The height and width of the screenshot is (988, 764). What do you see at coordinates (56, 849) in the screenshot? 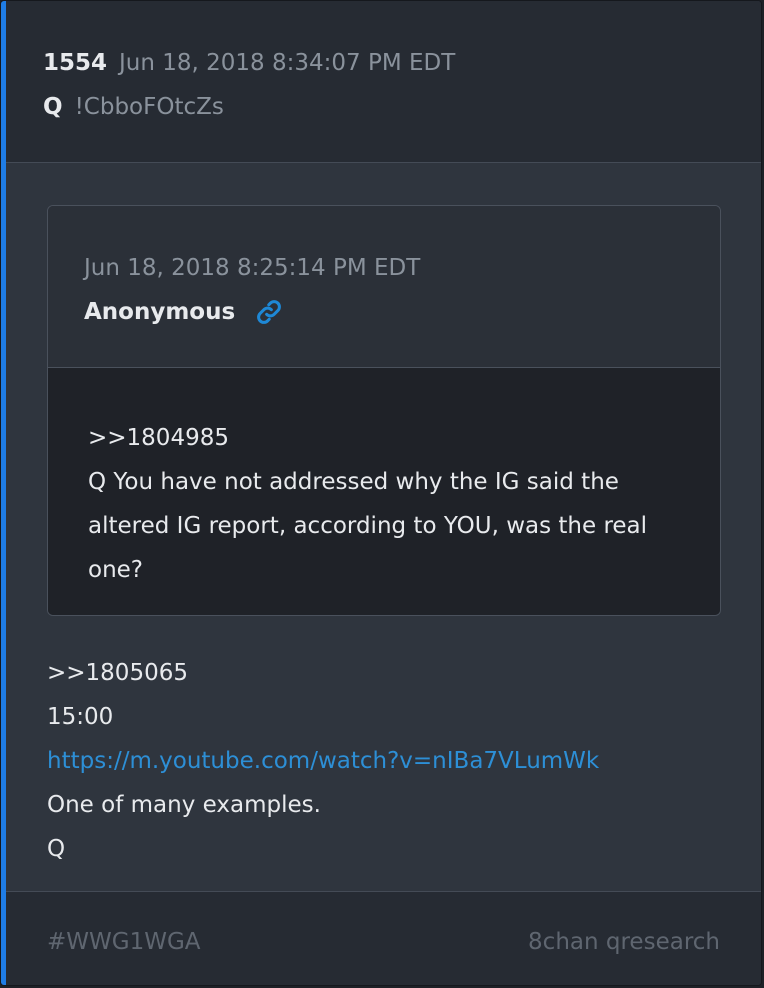
I see `post-signature: Q` at bounding box center [56, 849].